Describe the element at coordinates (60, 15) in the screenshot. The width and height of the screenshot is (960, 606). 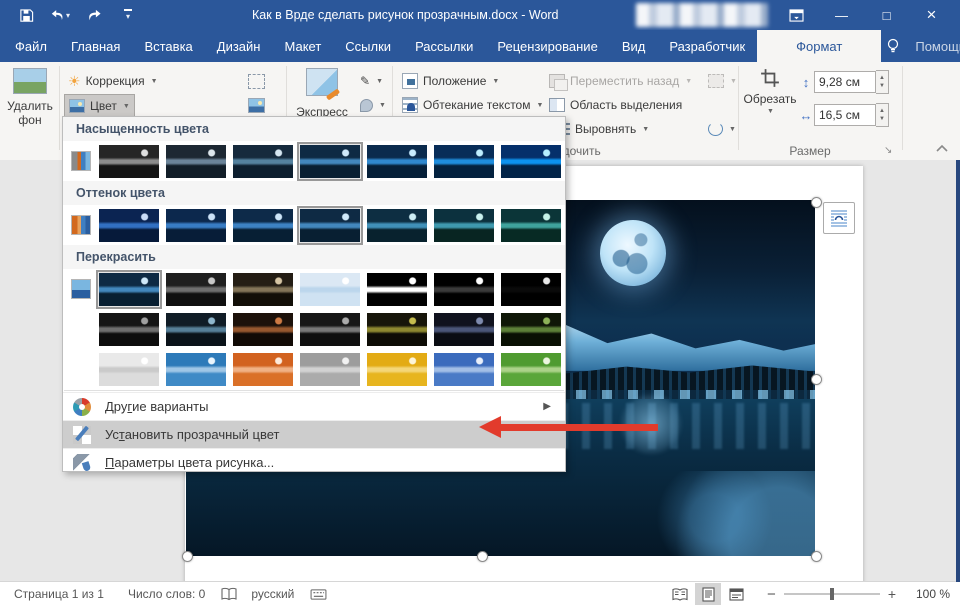
I see `undo-icon: ▾` at that location.